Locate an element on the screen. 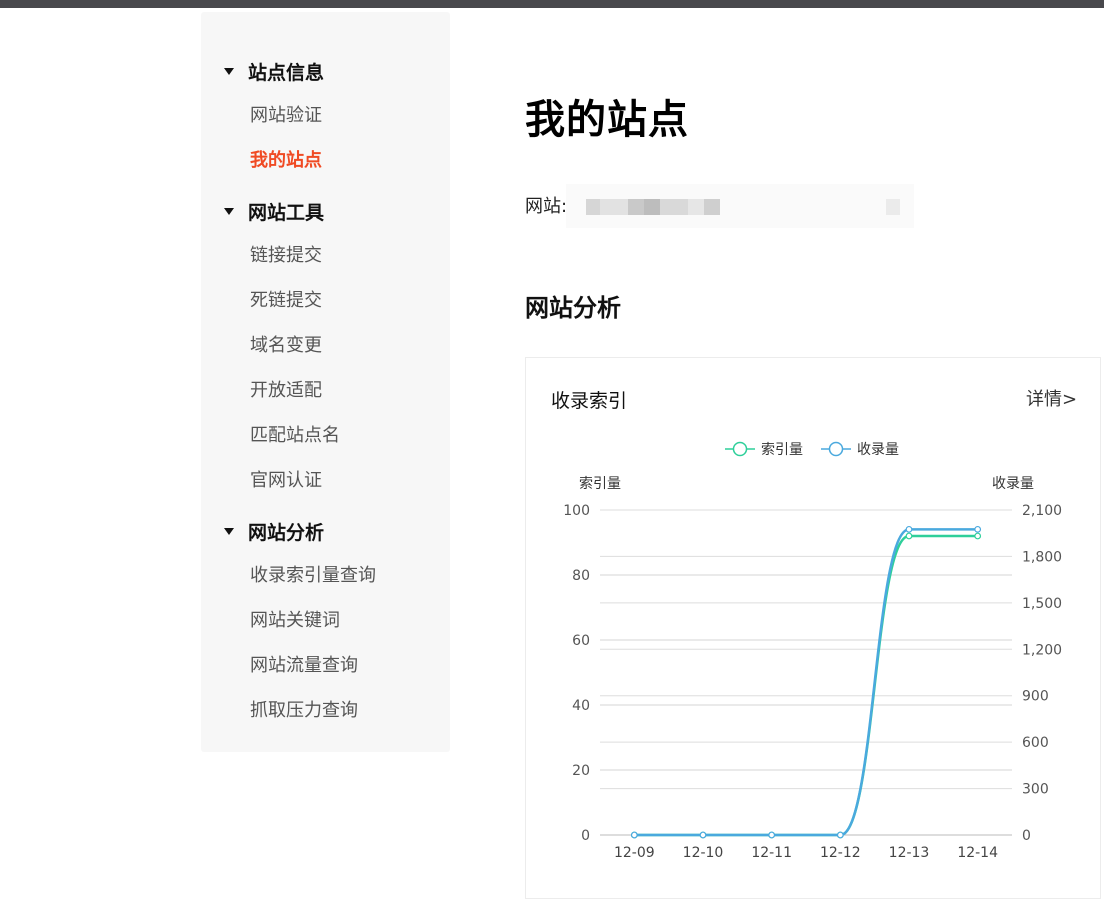 Image resolution: width=1104 pixels, height=899 pixels. sidebar-item-link-submit: 链接提交 is located at coordinates (286, 256).